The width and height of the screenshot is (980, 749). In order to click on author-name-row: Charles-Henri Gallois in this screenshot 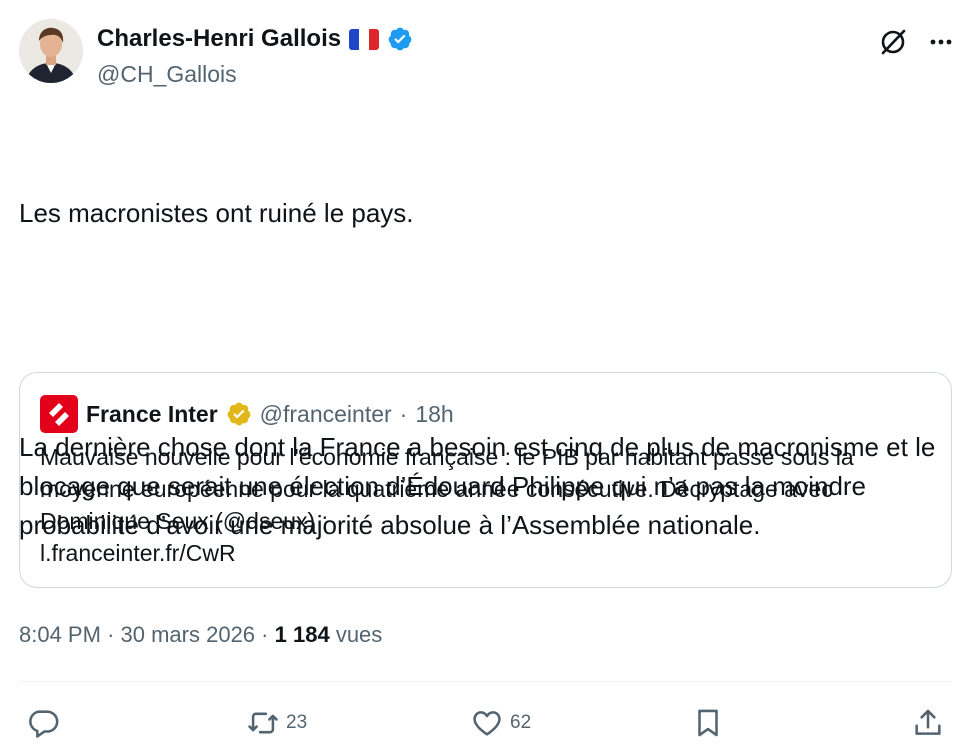, I will do `click(255, 39)`.